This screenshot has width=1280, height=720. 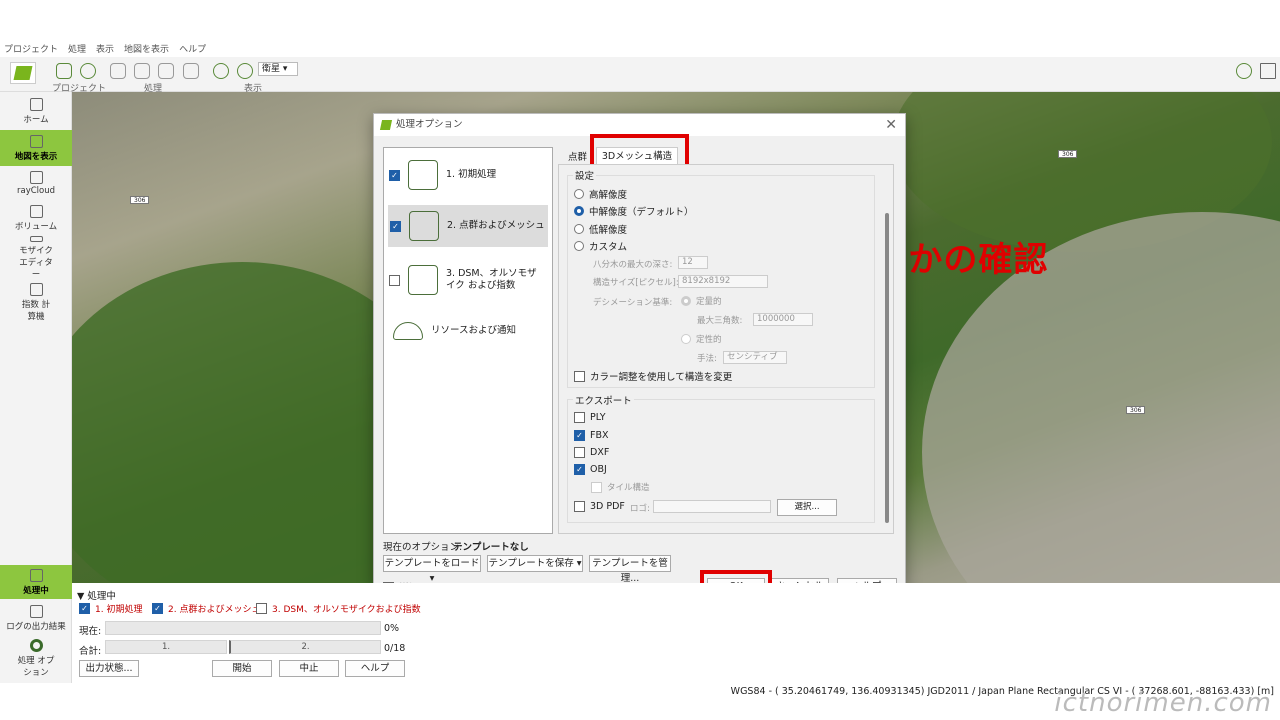 What do you see at coordinates (535, 563) in the screenshot?
I see `save-template-button: テンプレートを保存 ▾` at bounding box center [535, 563].